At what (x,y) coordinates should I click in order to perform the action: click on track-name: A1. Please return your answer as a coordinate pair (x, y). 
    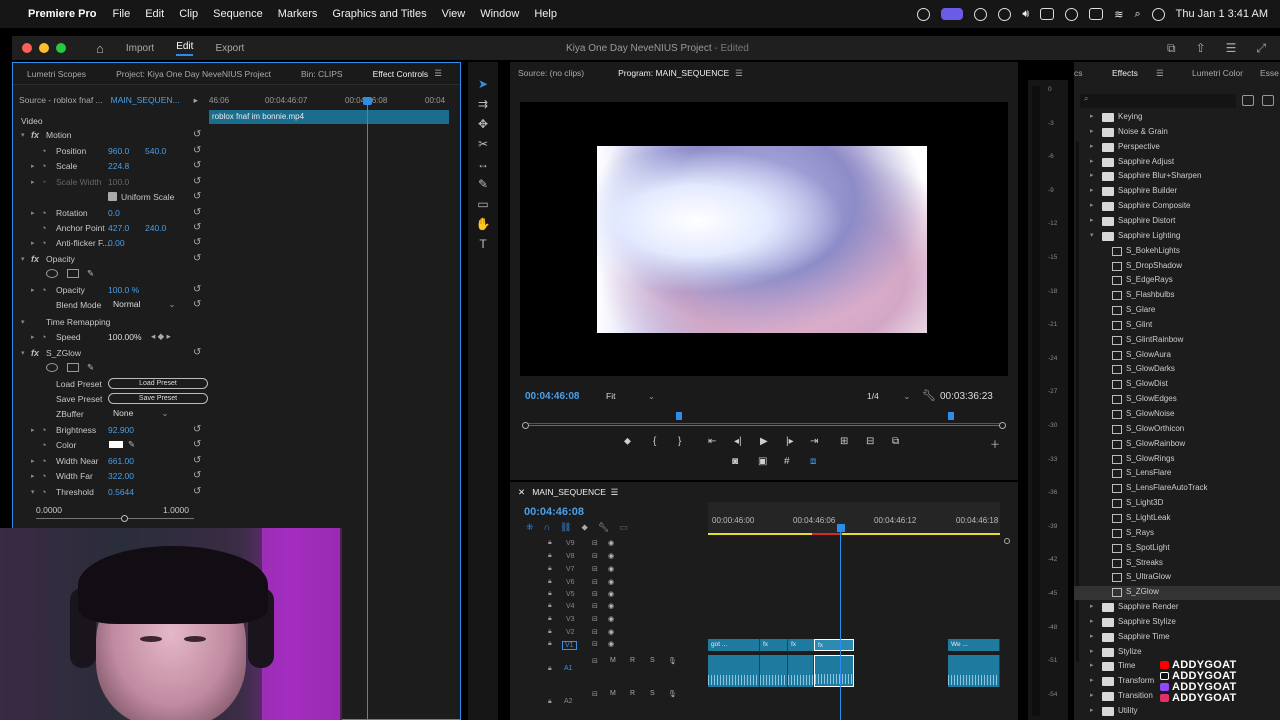
    Looking at the image, I should click on (568, 668).